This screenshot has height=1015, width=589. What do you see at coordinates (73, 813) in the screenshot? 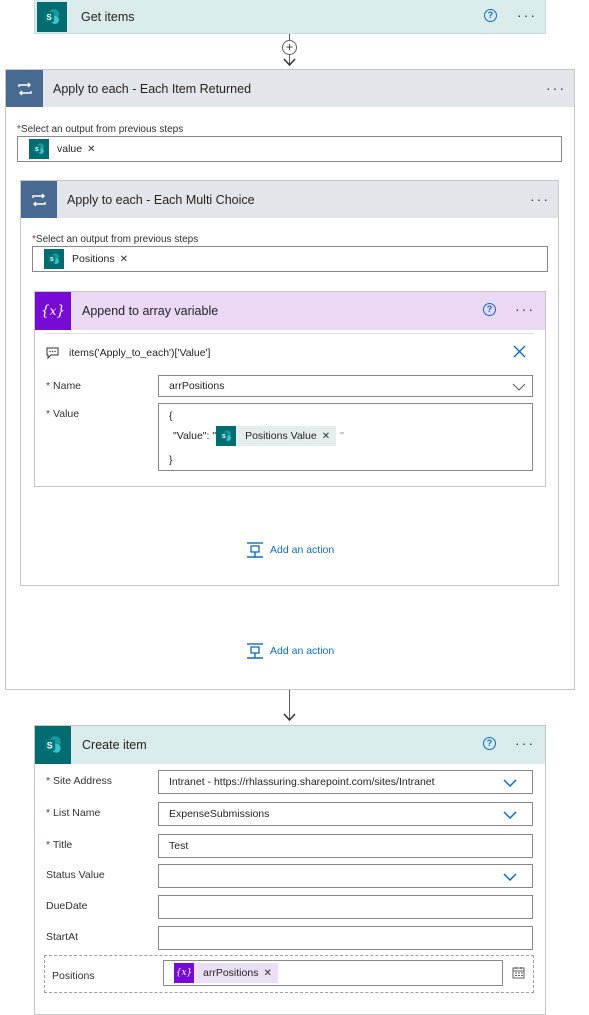
I see `list-name-label: * List Name` at bounding box center [73, 813].